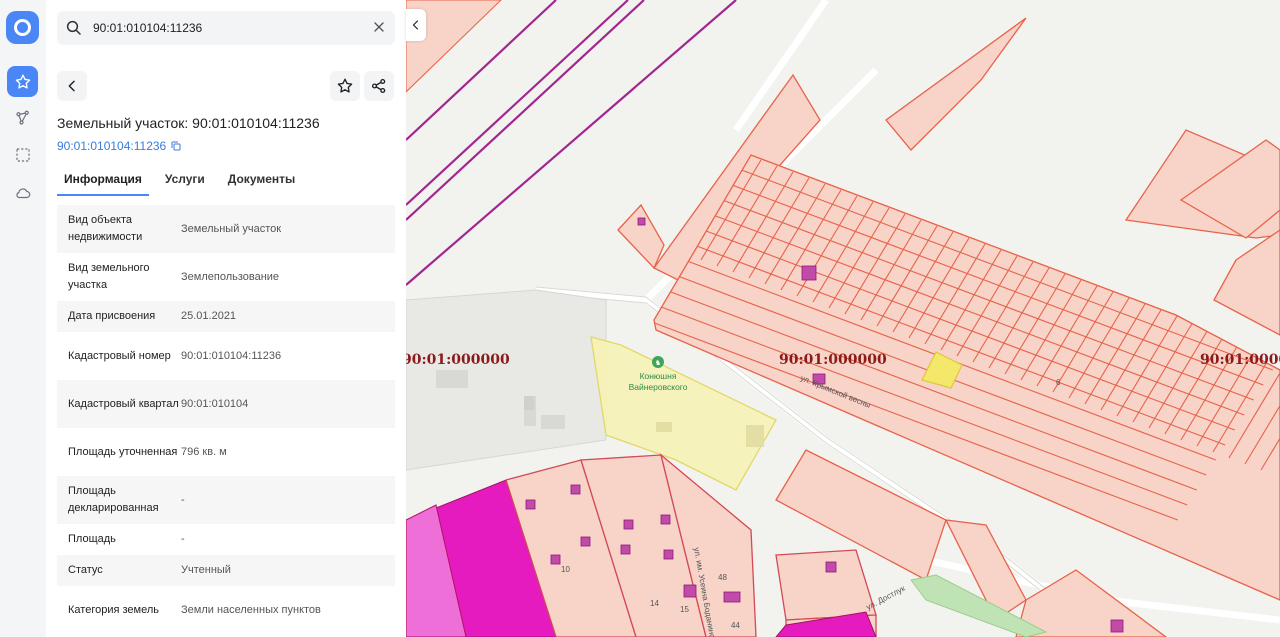  I want to click on search-input: 90:01:010104:11236, so click(147, 28).